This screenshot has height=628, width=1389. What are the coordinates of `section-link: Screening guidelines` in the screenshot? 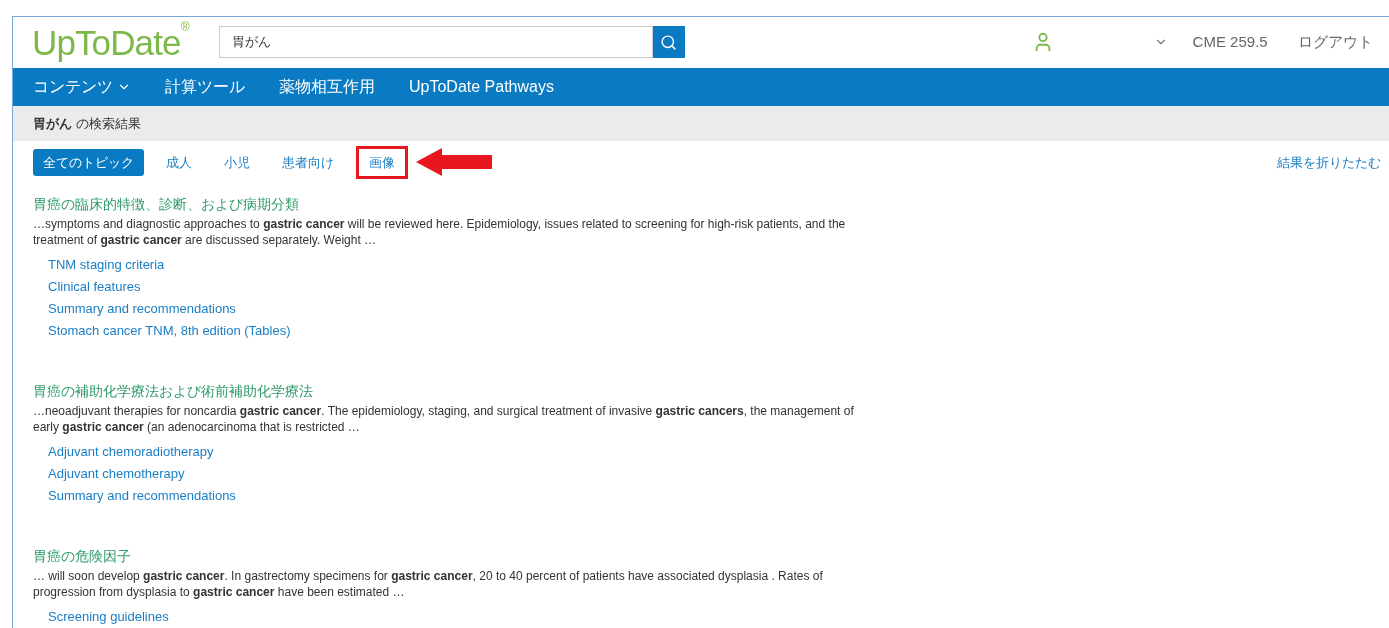 It's located at (108, 617).